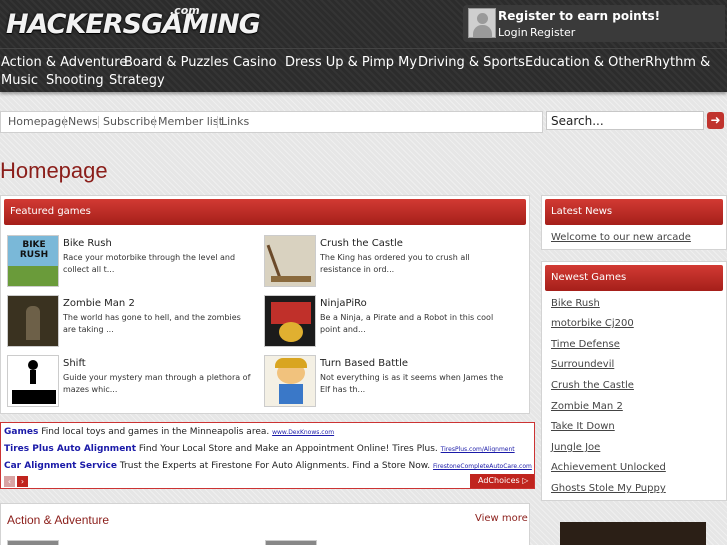 Image resolution: width=727 pixels, height=545 pixels. What do you see at coordinates (587, 406) in the screenshot?
I see `newest-game-link: Zombie Man 2` at bounding box center [587, 406].